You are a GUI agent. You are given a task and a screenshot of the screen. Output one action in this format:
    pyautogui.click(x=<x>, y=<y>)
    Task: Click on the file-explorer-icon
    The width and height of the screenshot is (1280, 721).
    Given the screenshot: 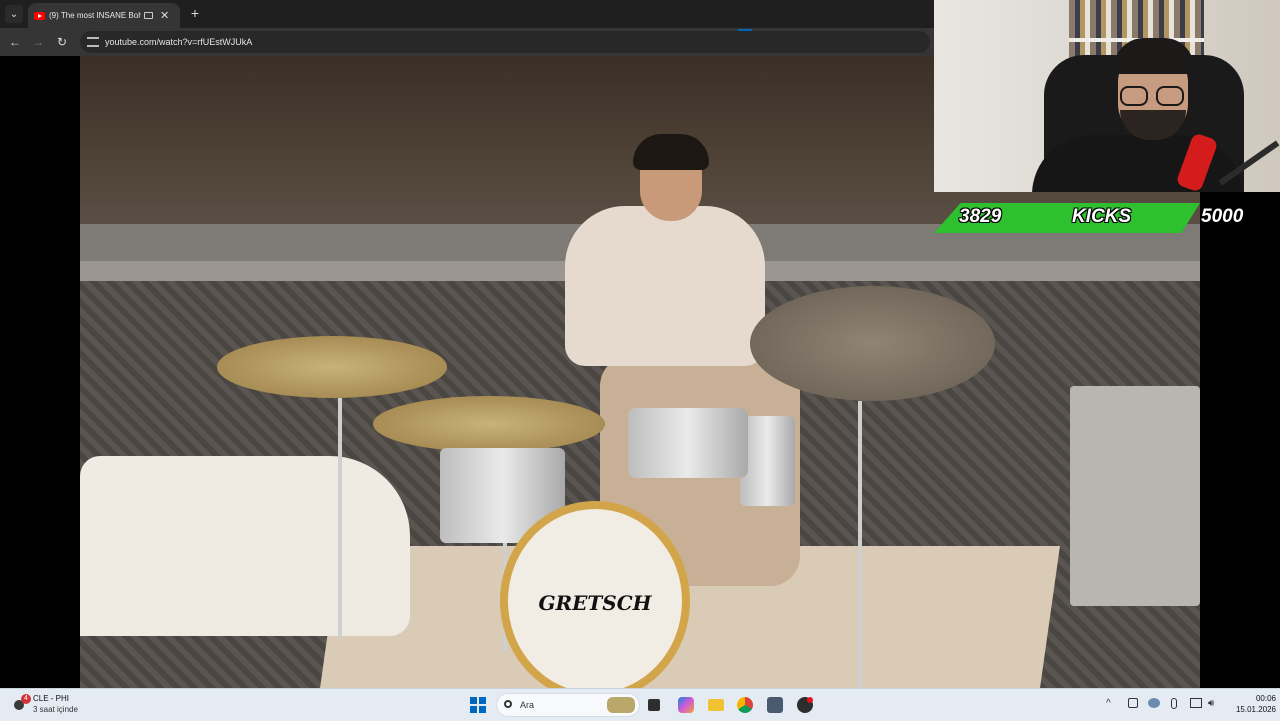 What is the action you would take?
    pyautogui.click(x=716, y=705)
    